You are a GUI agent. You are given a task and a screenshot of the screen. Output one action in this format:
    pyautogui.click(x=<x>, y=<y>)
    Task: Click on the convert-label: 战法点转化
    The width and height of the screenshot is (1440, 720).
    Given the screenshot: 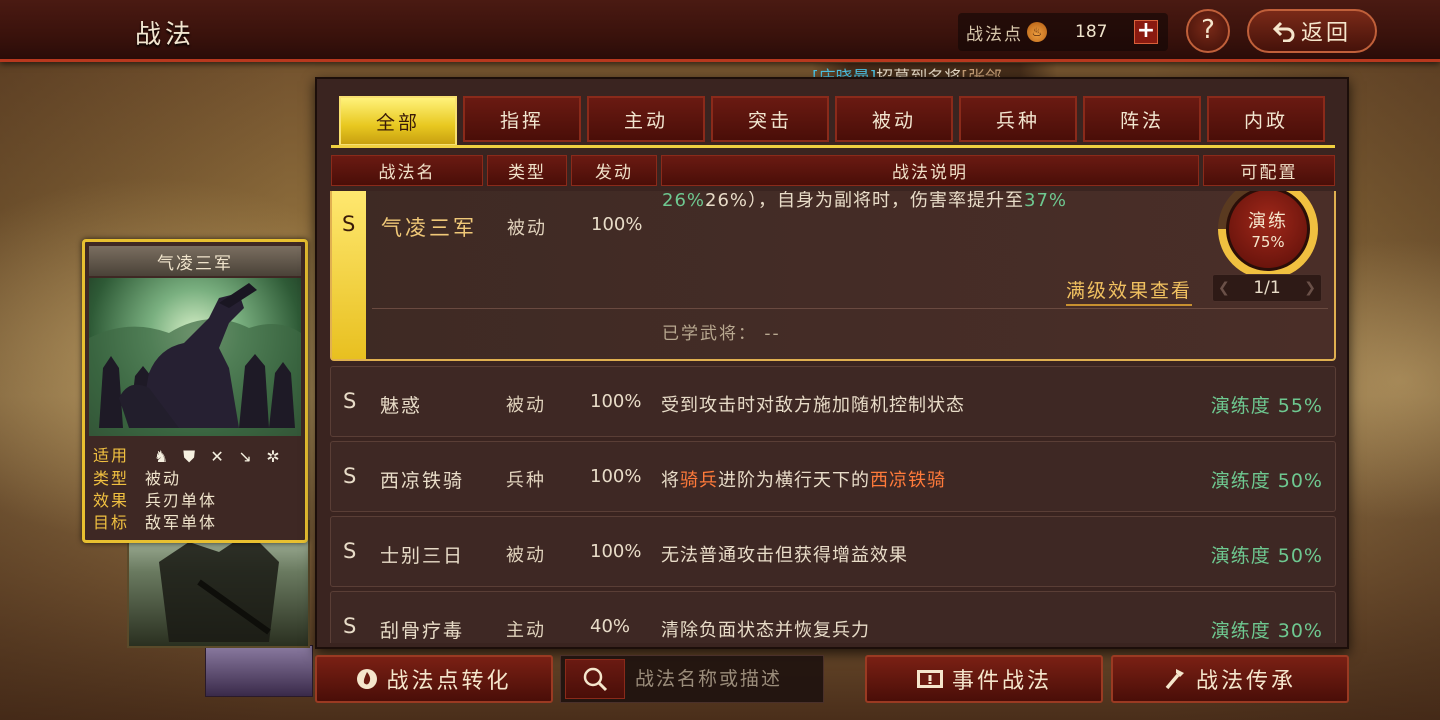 What is the action you would take?
    pyautogui.click(x=449, y=681)
    